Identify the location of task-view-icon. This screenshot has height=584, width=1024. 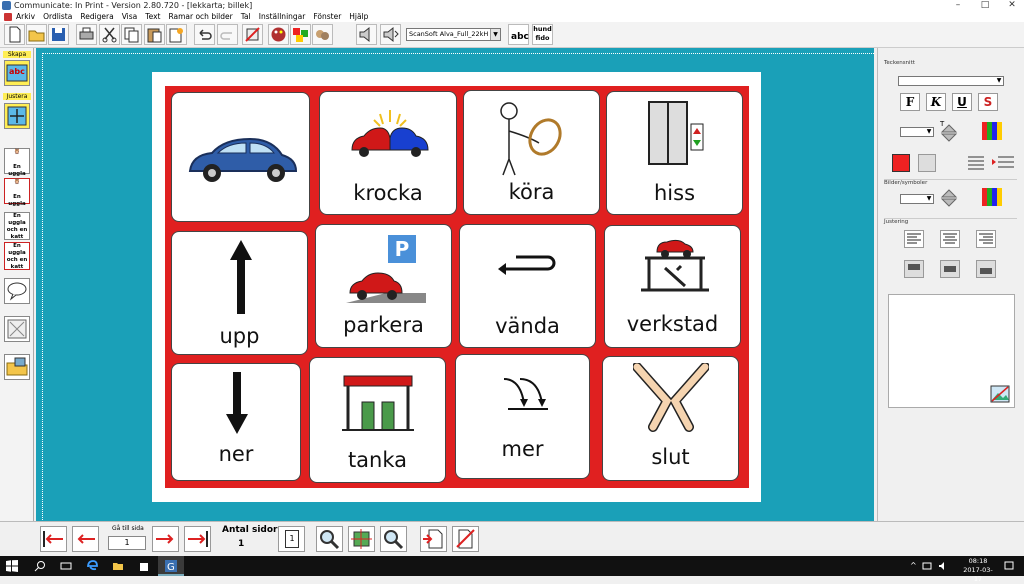
(66, 566).